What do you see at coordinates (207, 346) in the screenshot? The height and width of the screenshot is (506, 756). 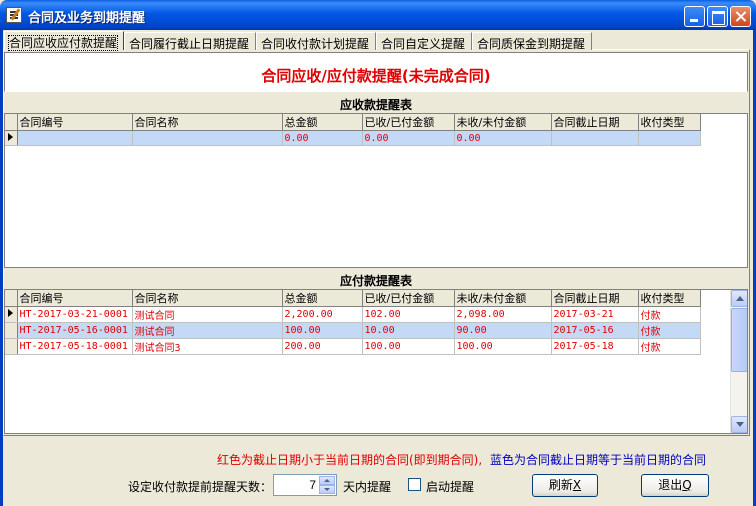 I see `cell-name: 测试合同3` at bounding box center [207, 346].